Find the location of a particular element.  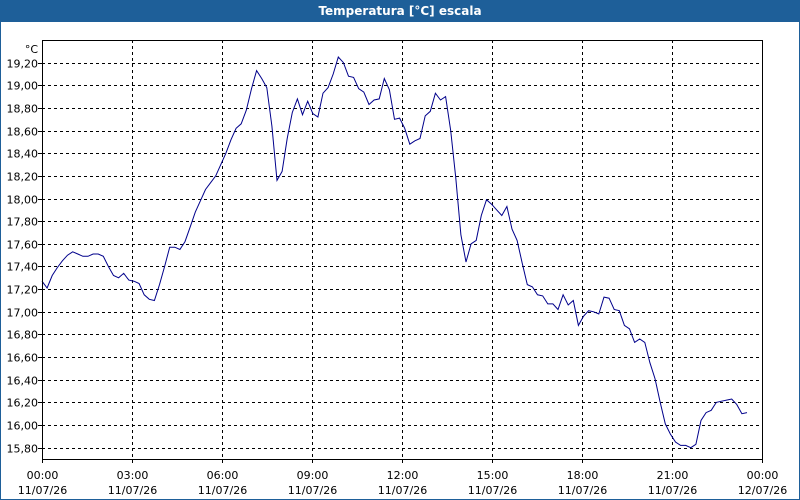

x-tick-time-label: 12:00 is located at coordinates (403, 475).